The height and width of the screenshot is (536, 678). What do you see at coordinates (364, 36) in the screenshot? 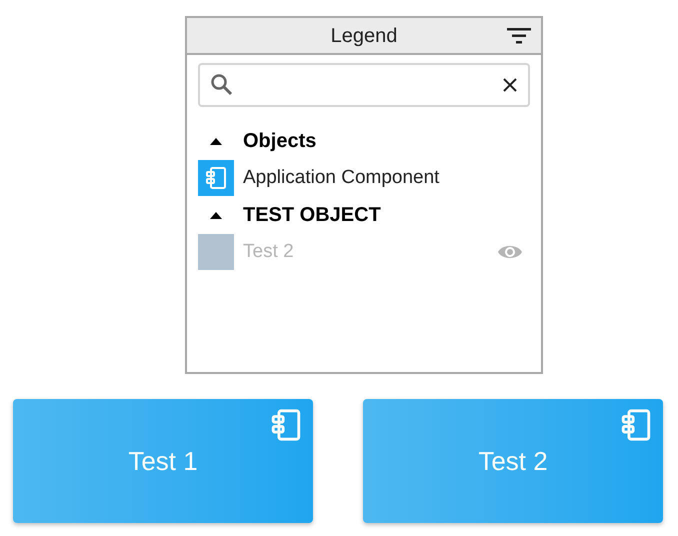
I see `legend-title: Legend` at bounding box center [364, 36].